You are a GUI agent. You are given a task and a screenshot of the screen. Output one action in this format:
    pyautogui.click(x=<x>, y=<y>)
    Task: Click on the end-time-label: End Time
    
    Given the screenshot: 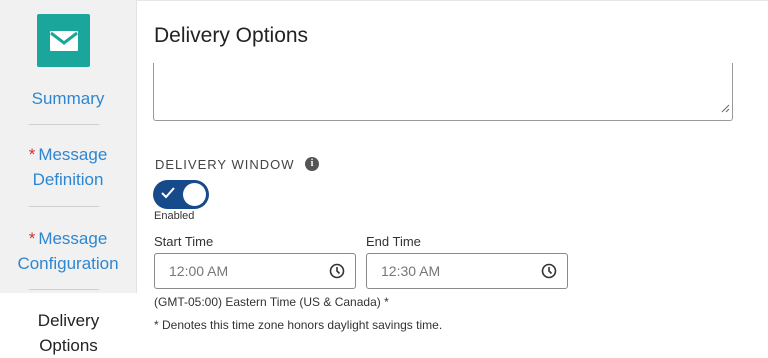 What is the action you would take?
    pyautogui.click(x=393, y=241)
    